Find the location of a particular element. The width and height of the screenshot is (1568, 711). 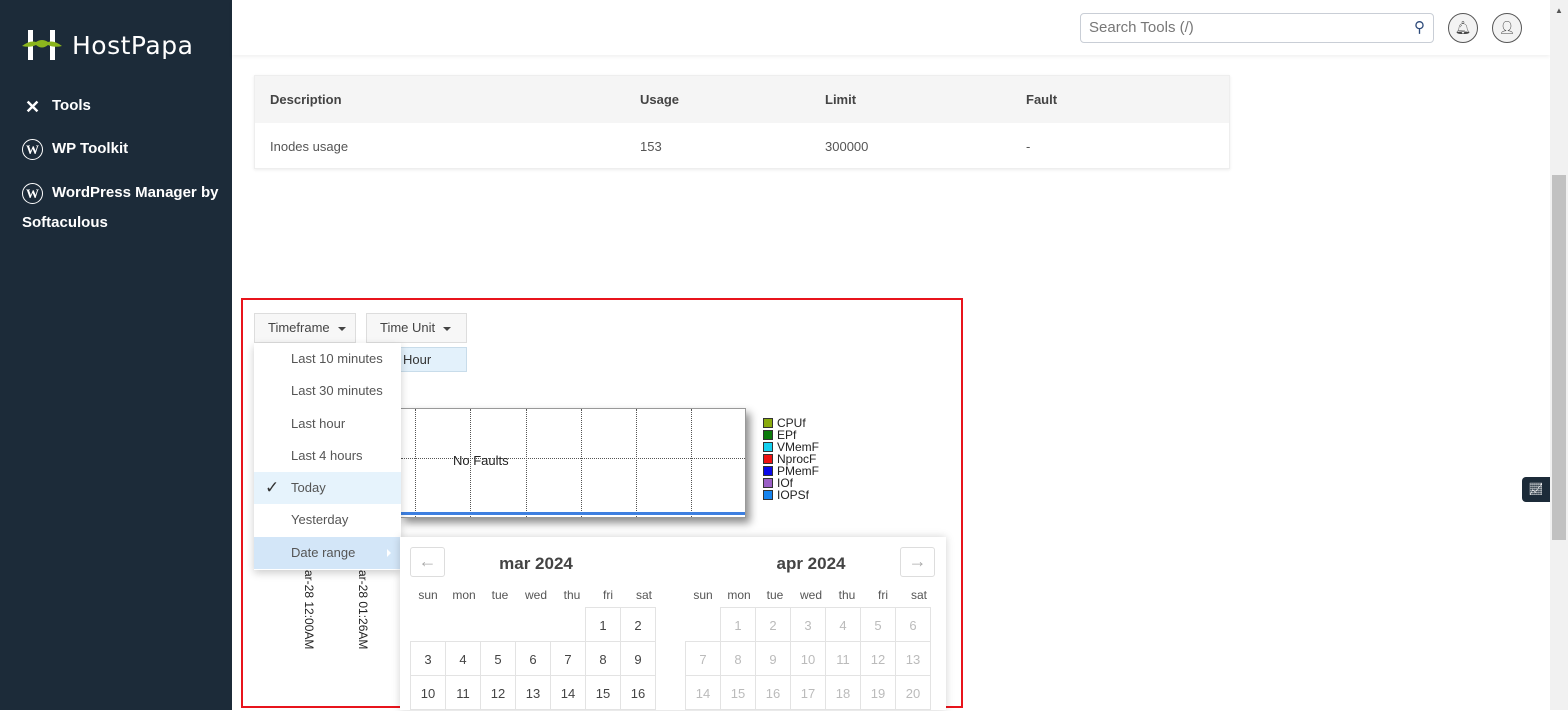

legend-label: IOPSf is located at coordinates (793, 495).